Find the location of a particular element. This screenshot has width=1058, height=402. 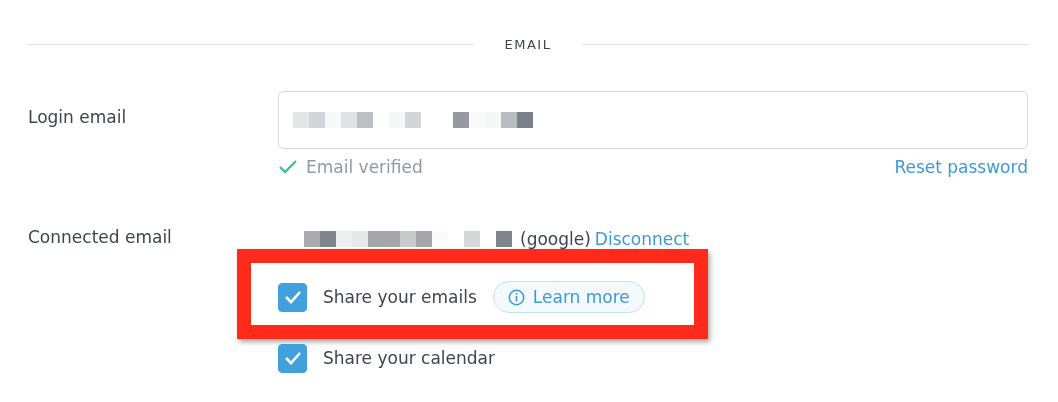

field-label: Login email is located at coordinates (78, 117).